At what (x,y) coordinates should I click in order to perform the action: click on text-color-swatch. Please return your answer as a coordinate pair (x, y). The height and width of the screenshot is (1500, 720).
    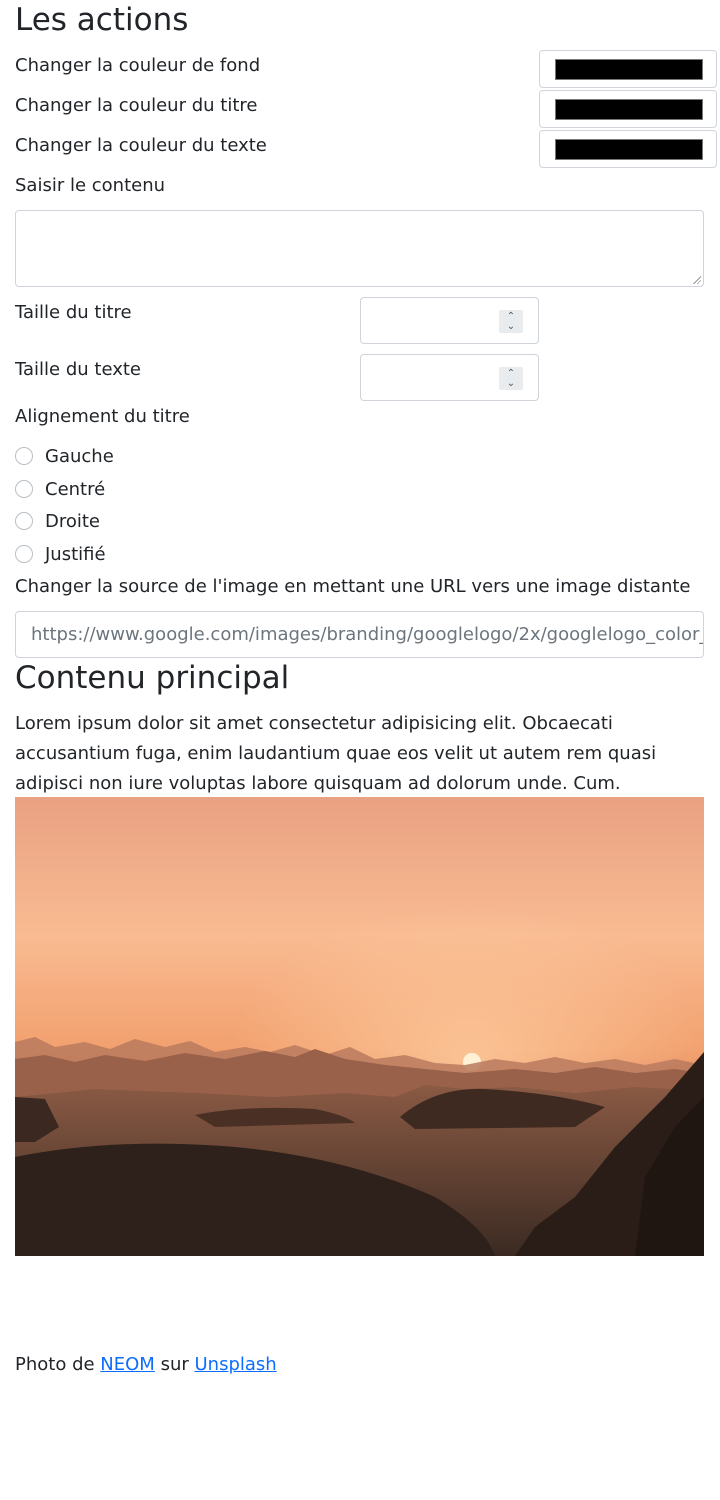
    Looking at the image, I should click on (629, 149).